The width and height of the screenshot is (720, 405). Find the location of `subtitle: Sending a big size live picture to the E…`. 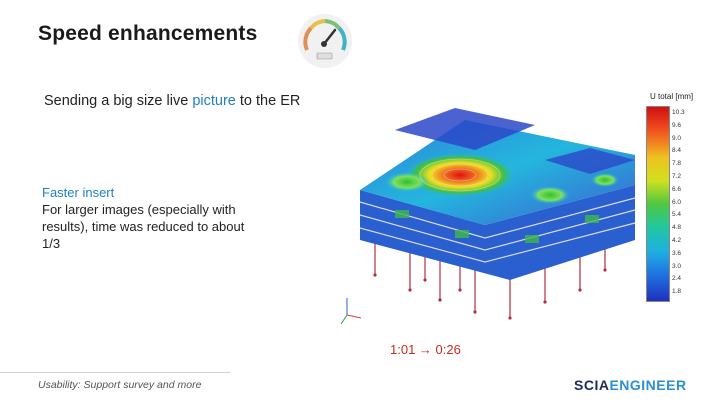

subtitle: Sending a big size live picture to the E… is located at coordinates (172, 101).